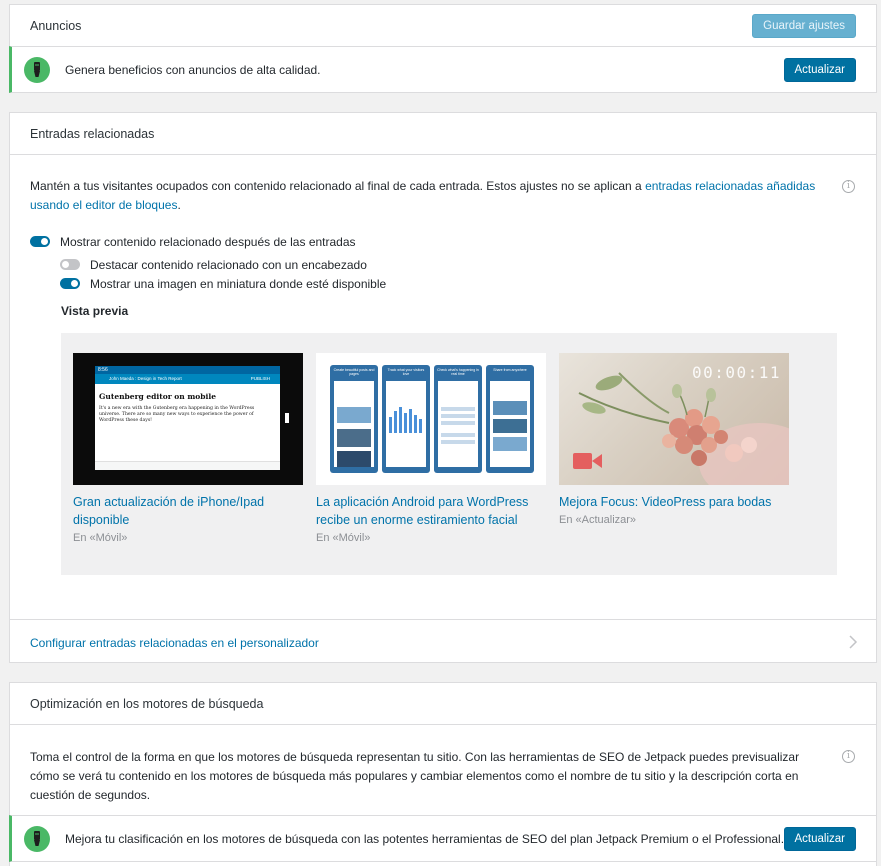 The width and height of the screenshot is (881, 866). Describe the element at coordinates (70, 283) in the screenshot. I see `show-thumbnail-toggle` at that location.